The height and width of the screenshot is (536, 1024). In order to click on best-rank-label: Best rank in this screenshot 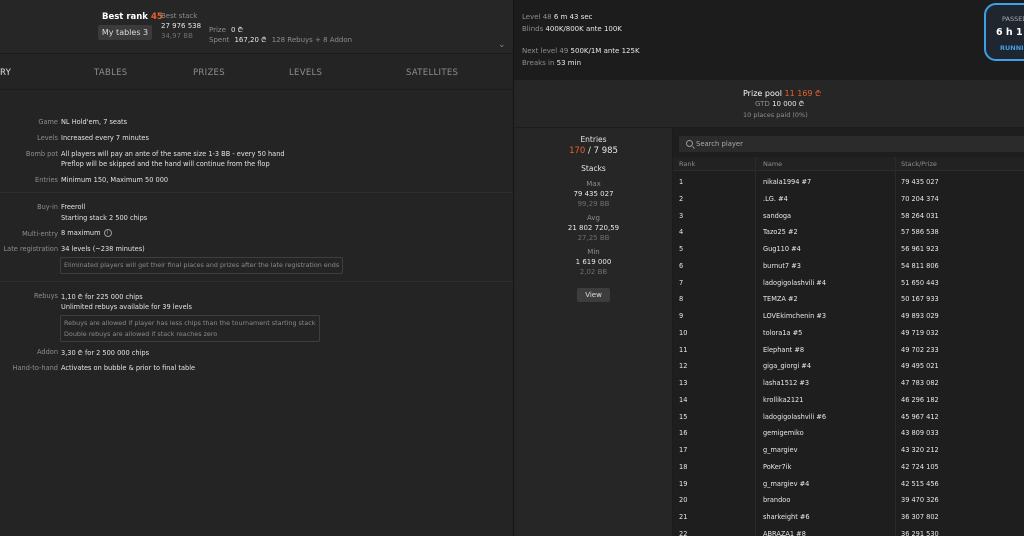, I will do `click(125, 17)`.